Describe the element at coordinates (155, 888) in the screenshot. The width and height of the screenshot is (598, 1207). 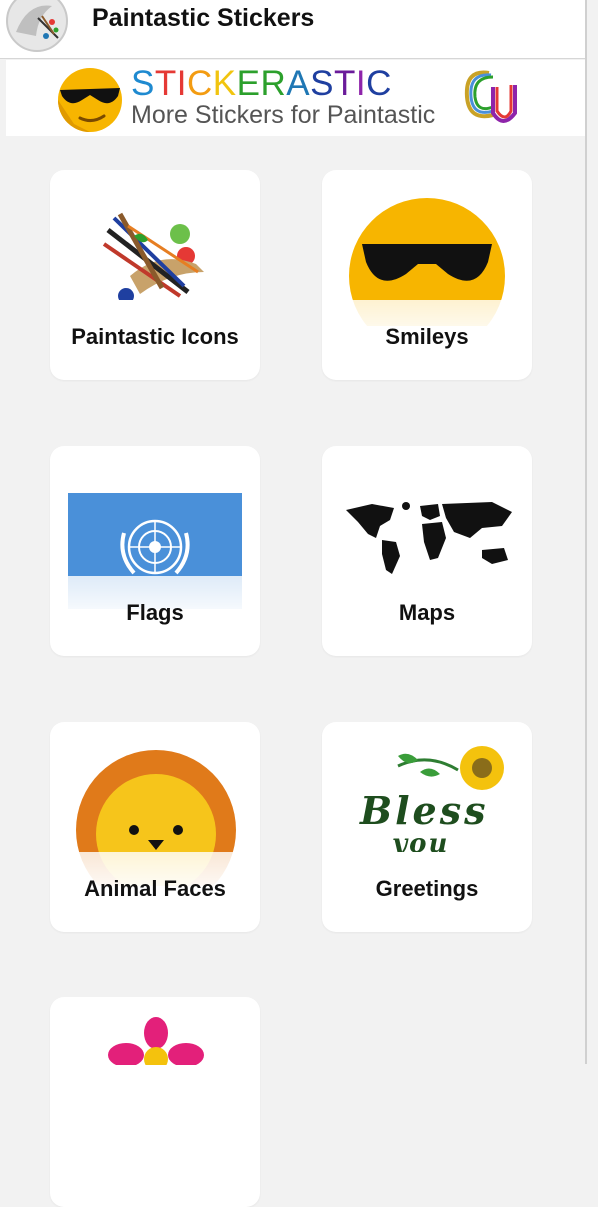
I see `category-label: Animal Faces` at that location.